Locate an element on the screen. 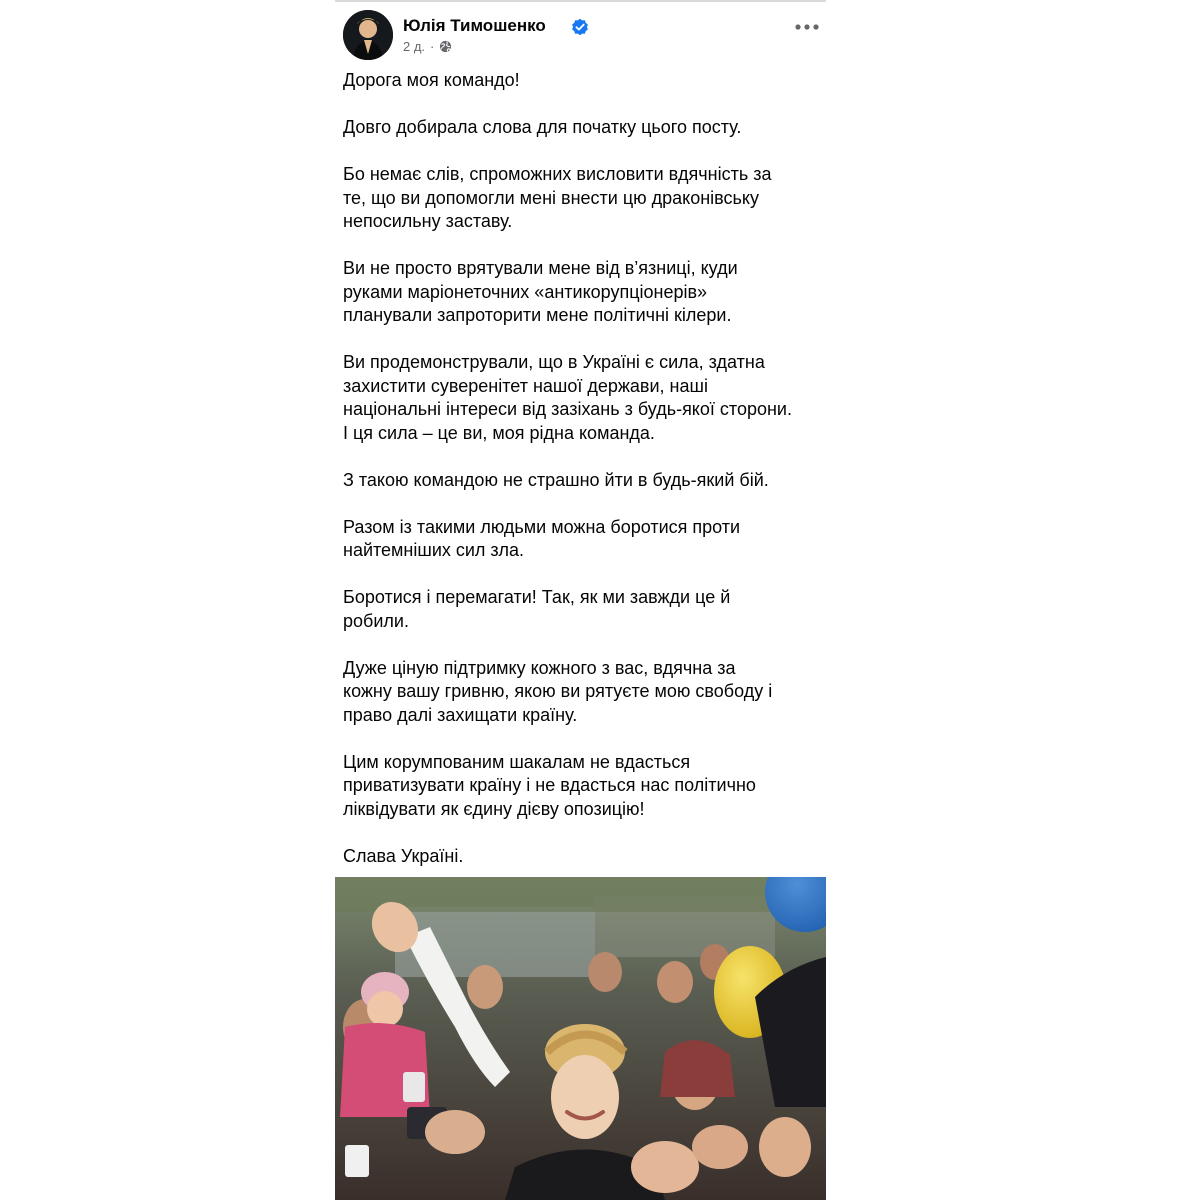 The height and width of the screenshot is (1200, 1200). post-paragraph: Слава Україні. is located at coordinates (403, 855).